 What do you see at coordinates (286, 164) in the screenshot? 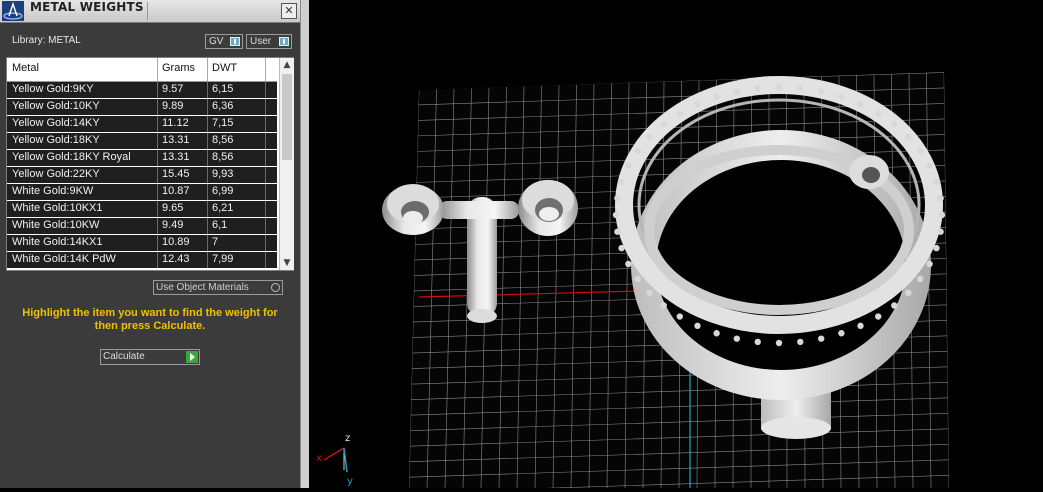
I see `table-scrollbar: ▲ ▼` at bounding box center [286, 164].